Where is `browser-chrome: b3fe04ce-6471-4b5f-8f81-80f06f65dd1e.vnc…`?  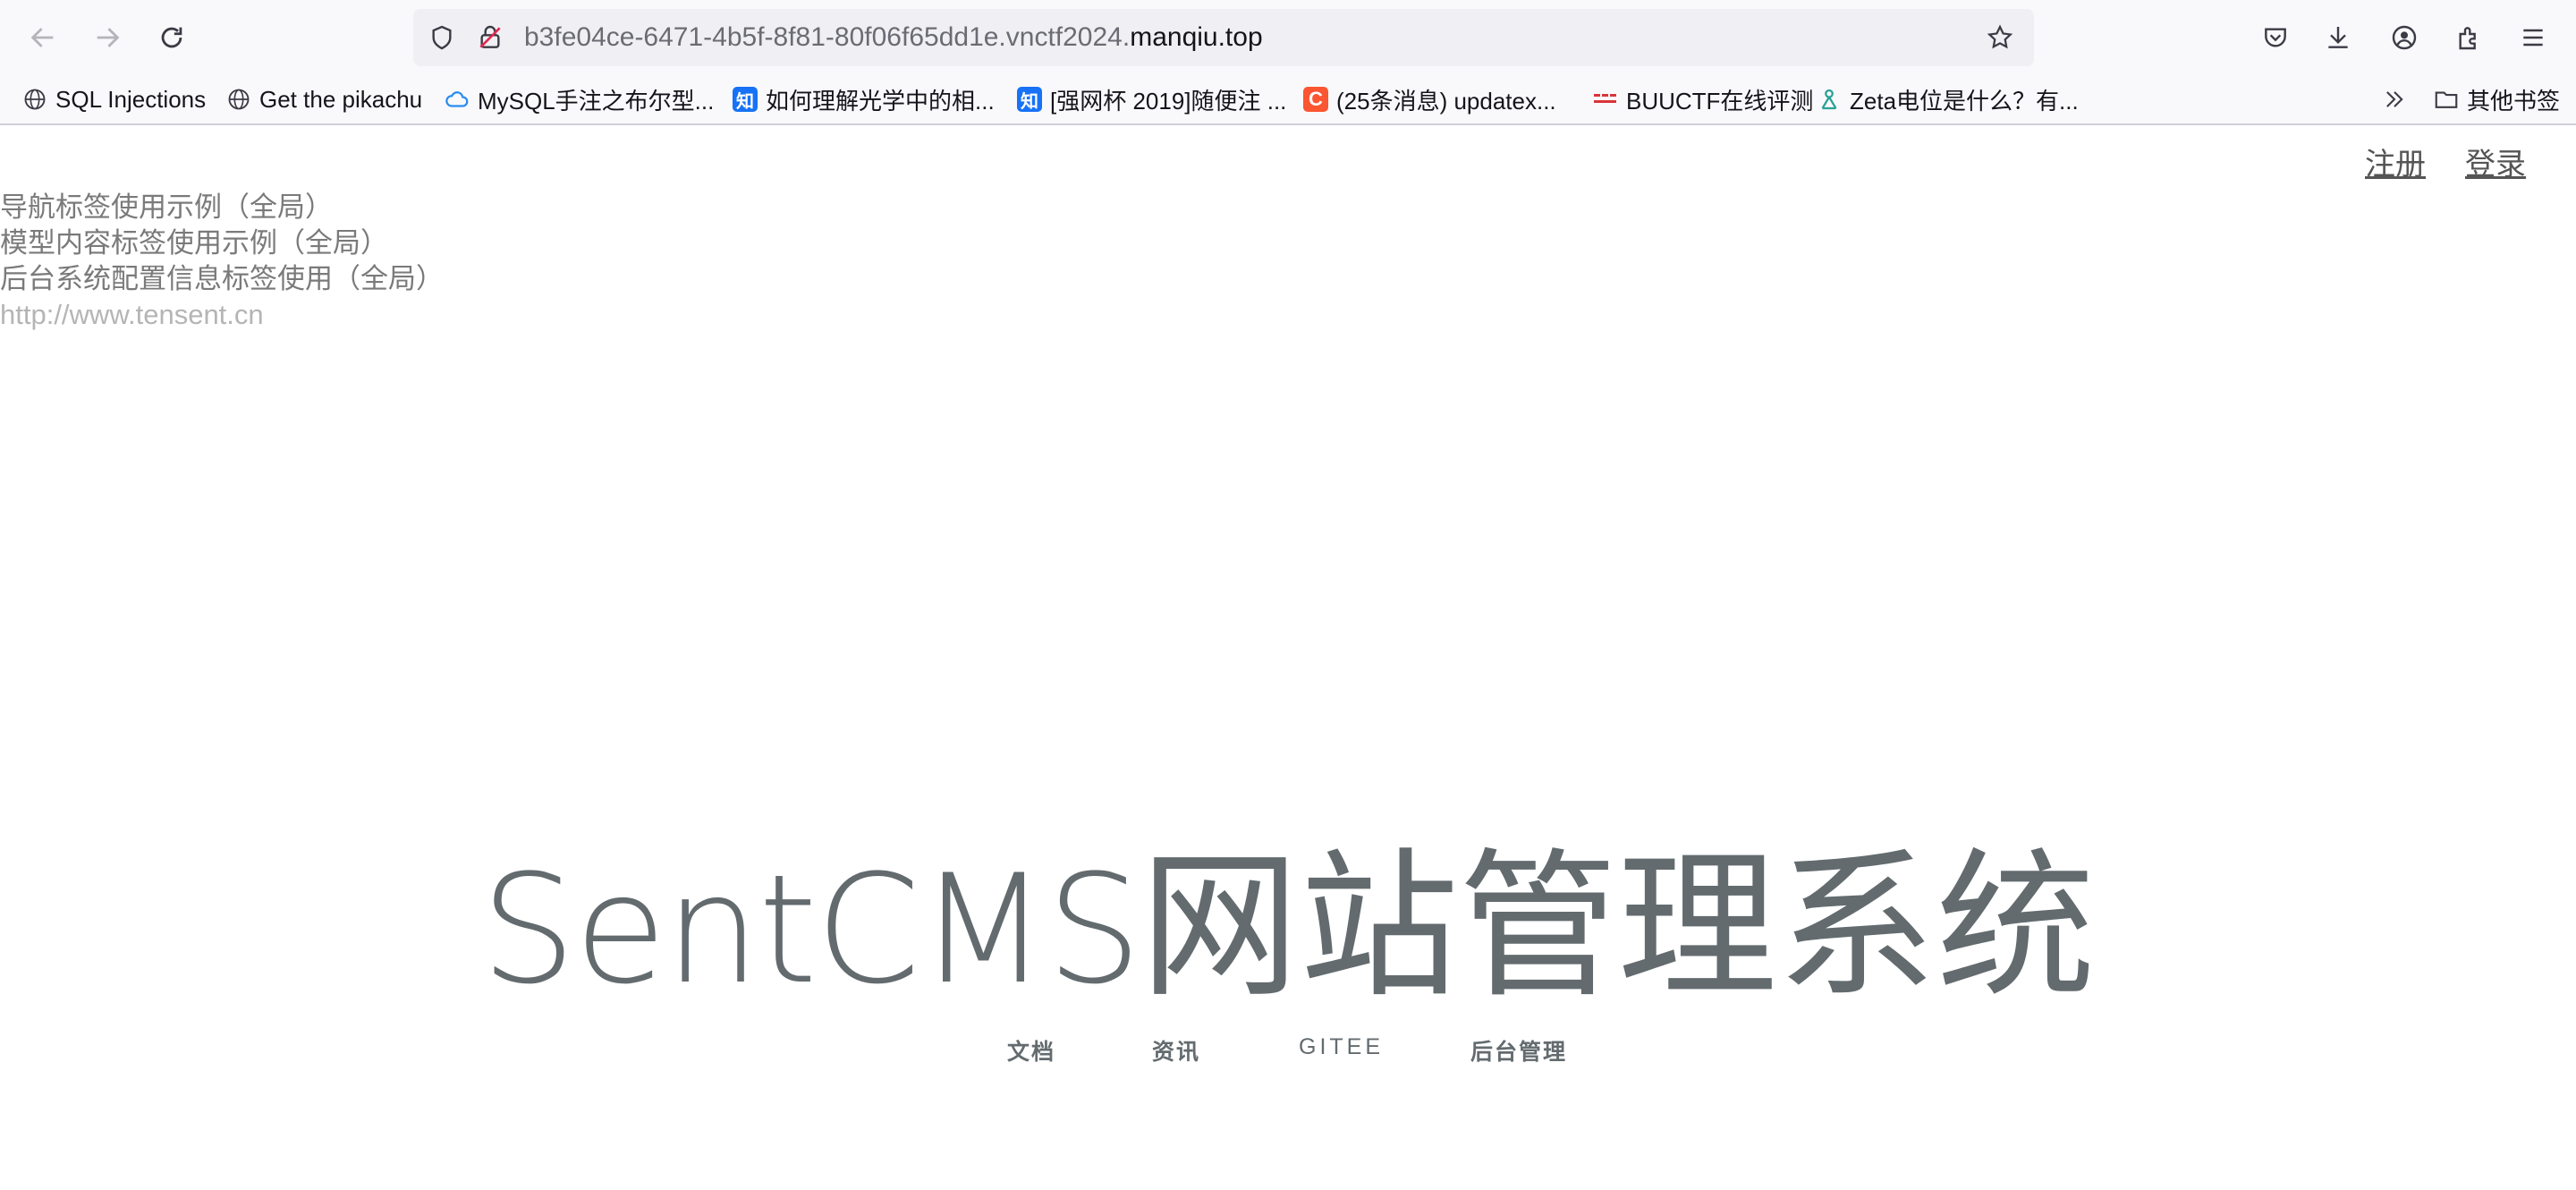
browser-chrome: b3fe04ce-6471-4b5f-8f81-80f06f65dd1e.vnc… is located at coordinates (1288, 63).